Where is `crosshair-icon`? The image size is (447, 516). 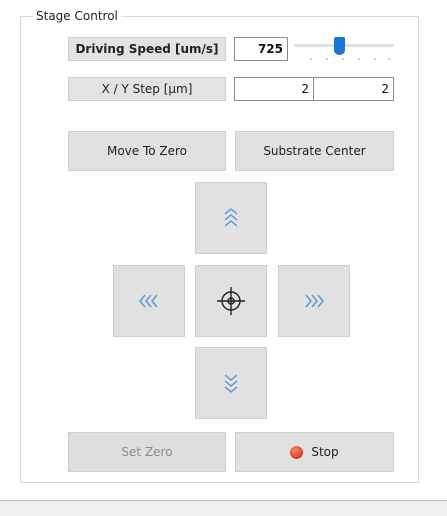 crosshair-icon is located at coordinates (231, 301).